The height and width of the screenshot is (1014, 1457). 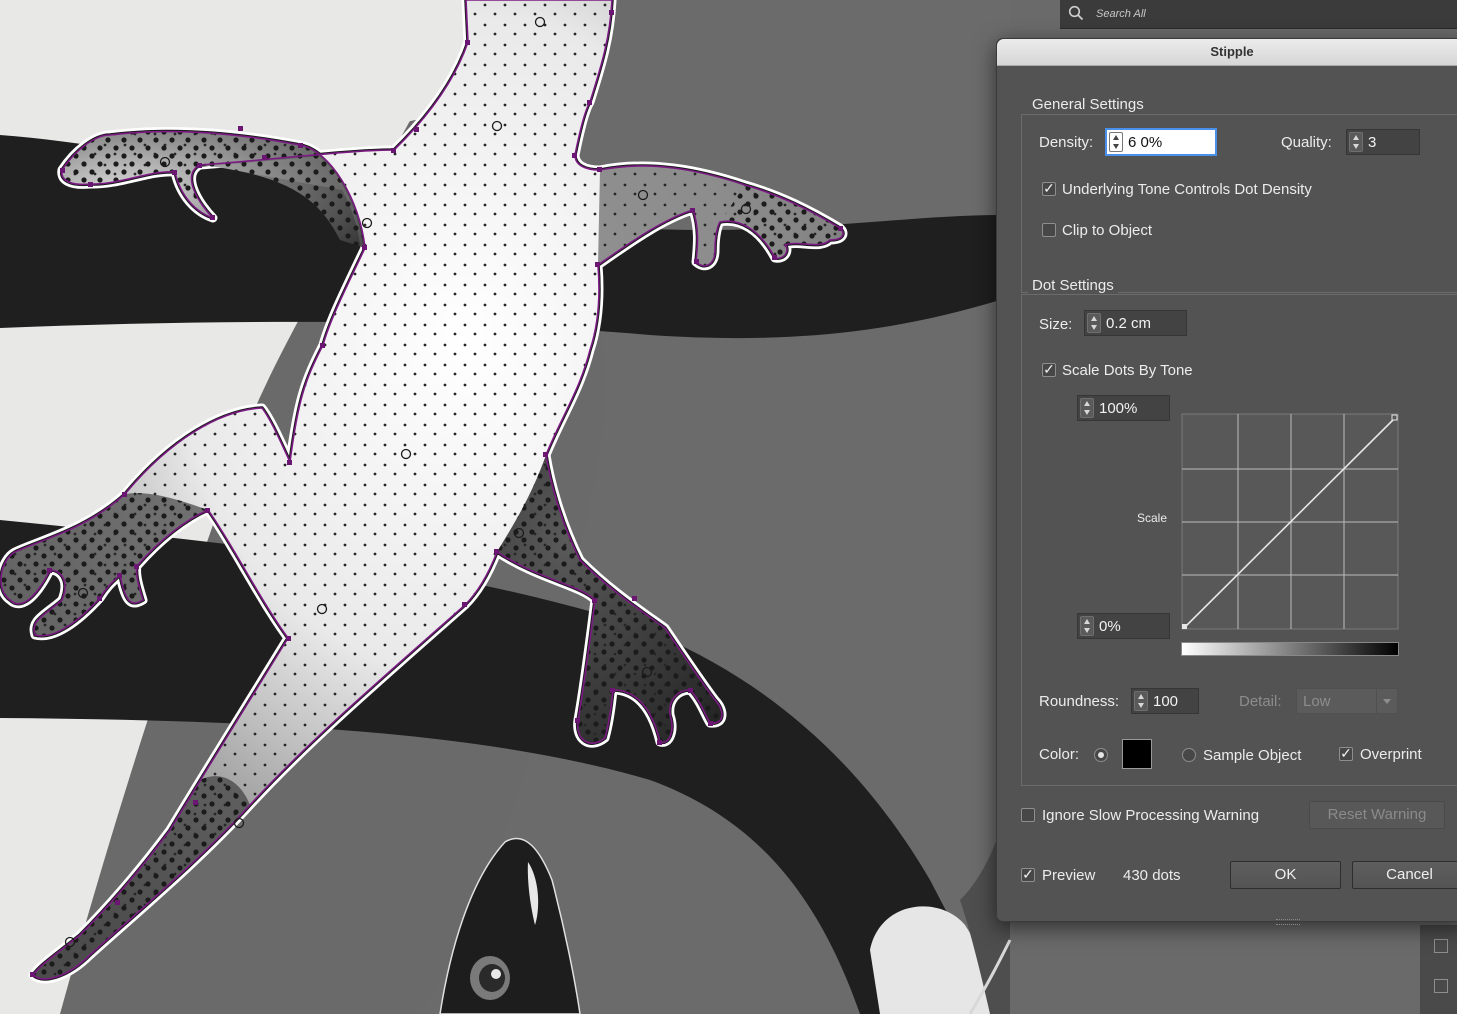 What do you see at coordinates (1107, 230) in the screenshot?
I see `clip-to-object-label: Clip to Object` at bounding box center [1107, 230].